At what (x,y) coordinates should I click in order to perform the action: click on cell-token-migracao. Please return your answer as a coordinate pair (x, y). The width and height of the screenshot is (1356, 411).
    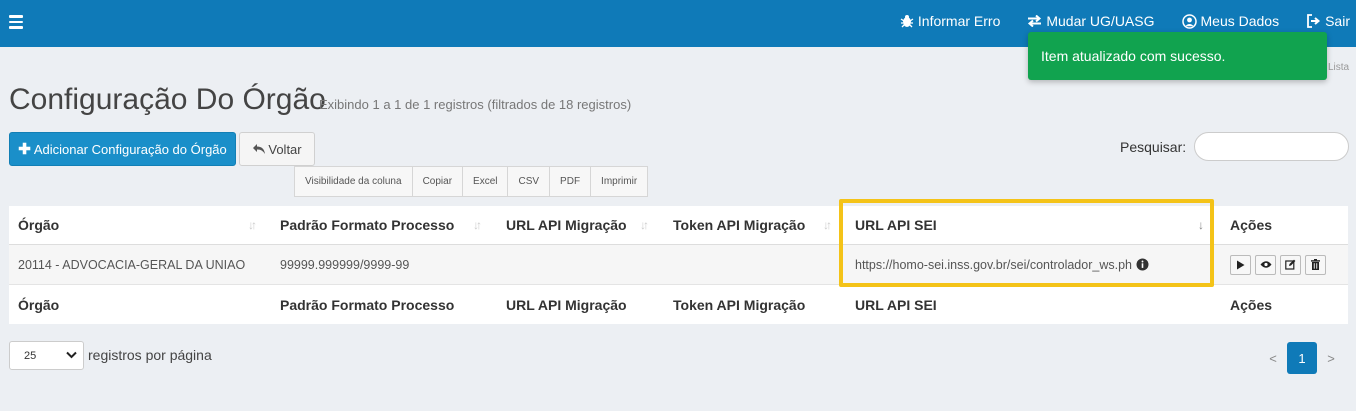
    Looking at the image, I should click on (755, 264).